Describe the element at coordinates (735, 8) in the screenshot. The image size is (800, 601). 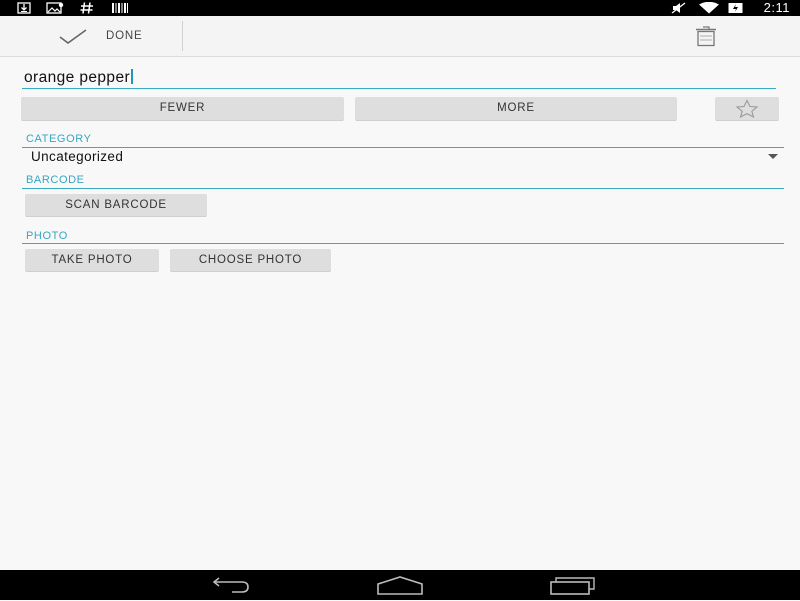
I see `battery-charging-icon` at that location.